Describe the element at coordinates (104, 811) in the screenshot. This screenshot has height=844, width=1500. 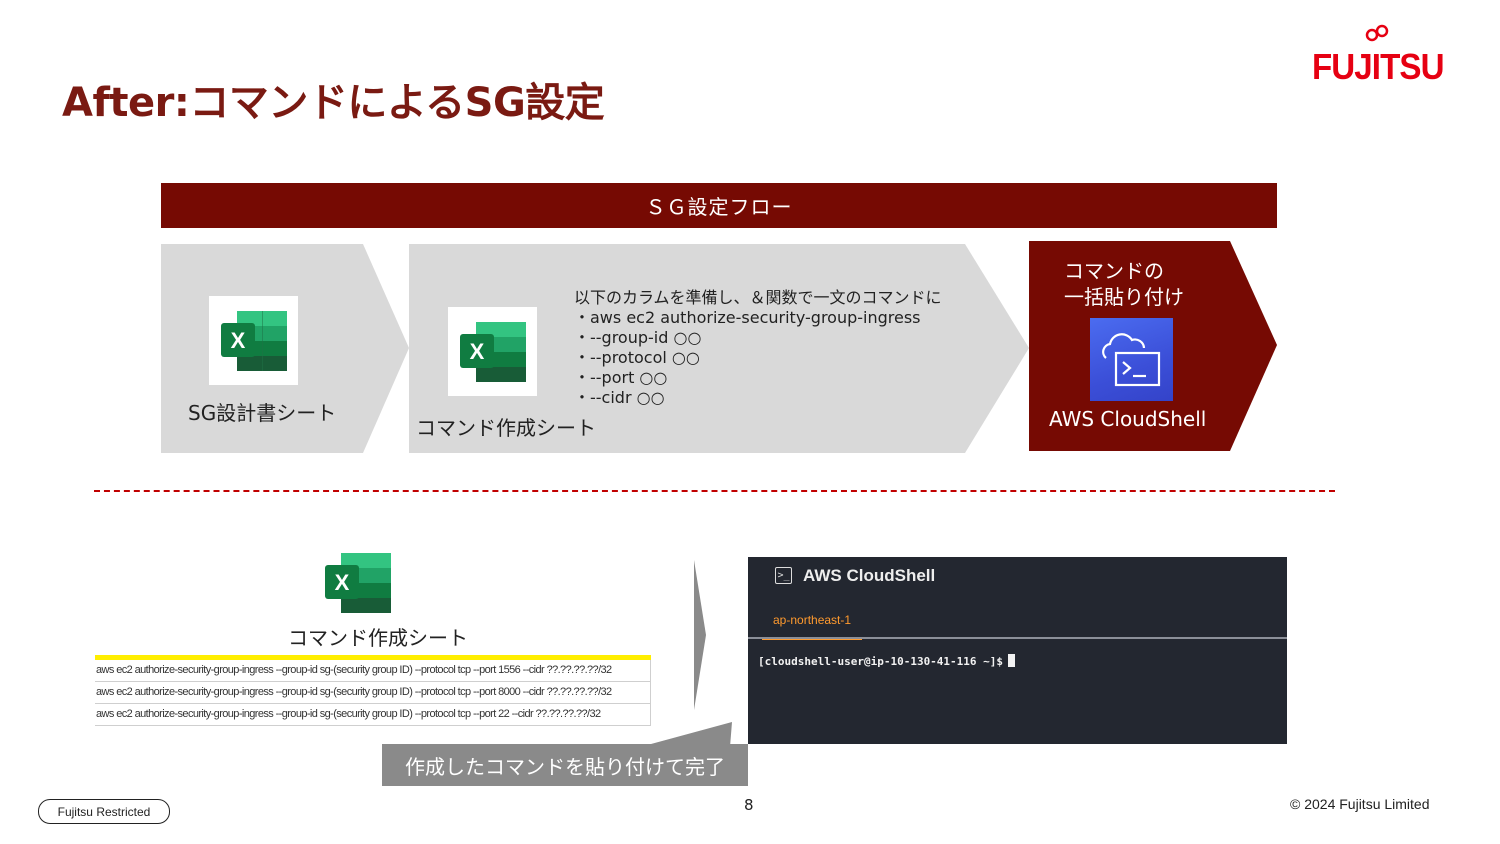
I see `classification-badge: Fujitsu Restricted` at that location.